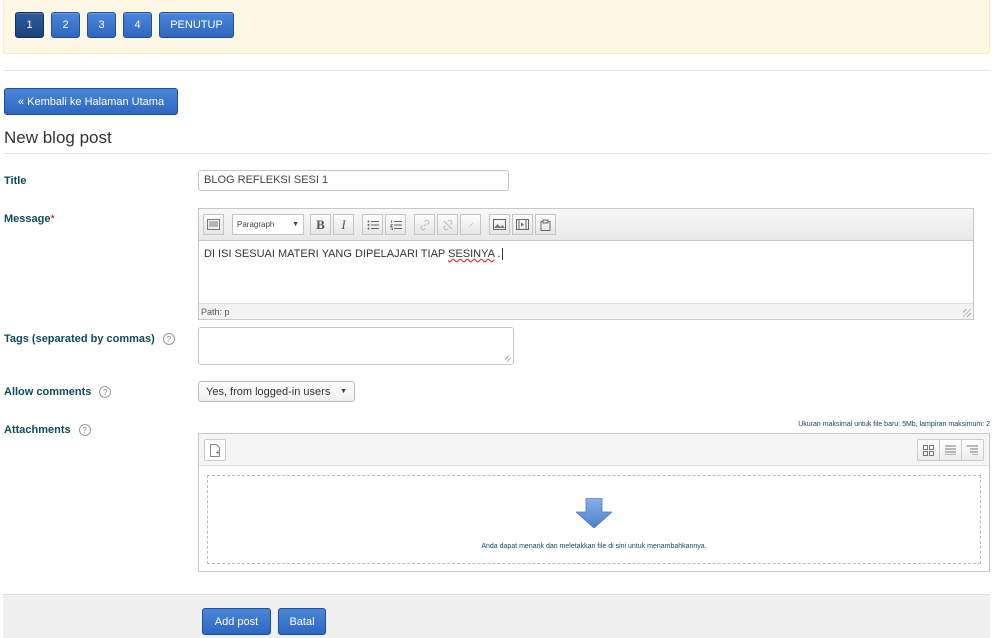 This screenshot has height=638, width=1001. I want to click on allow-comments-select: Yes, from logged-in users ▼, so click(276, 391).